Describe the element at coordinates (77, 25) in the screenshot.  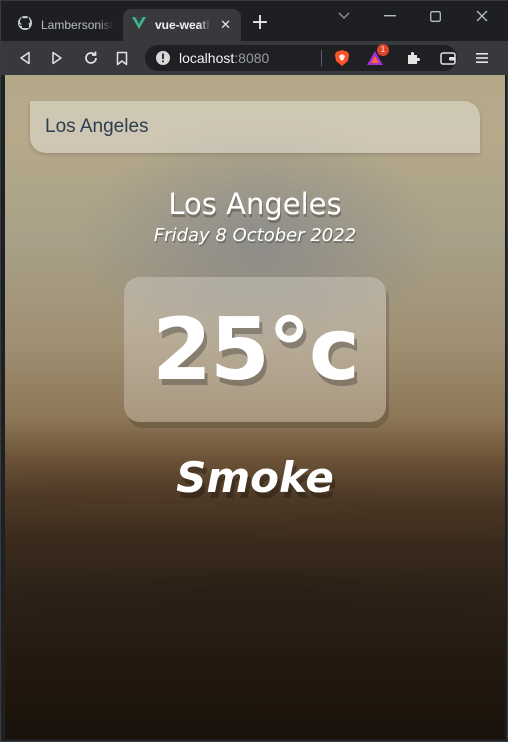
I see `tab-title: Lambersonista` at that location.